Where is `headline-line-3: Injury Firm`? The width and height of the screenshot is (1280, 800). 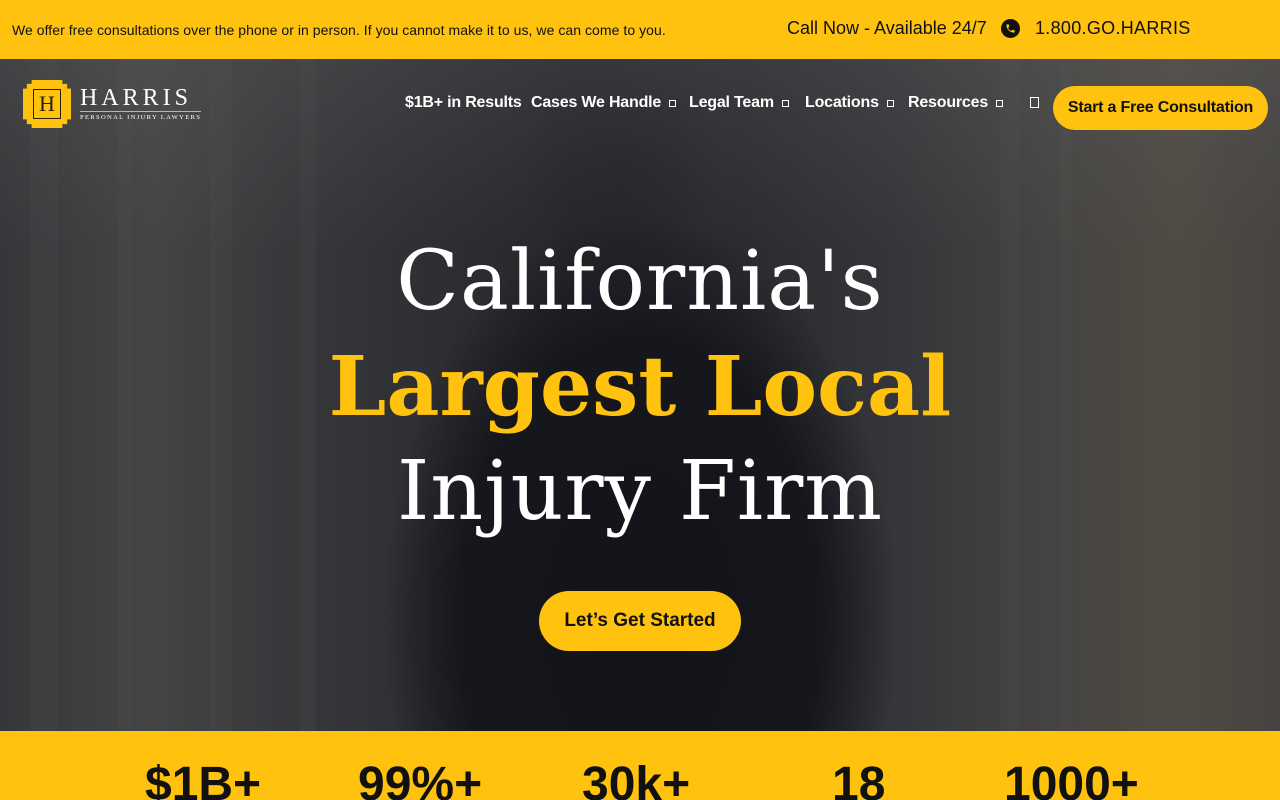 headline-line-3: Injury Firm is located at coordinates (640, 491).